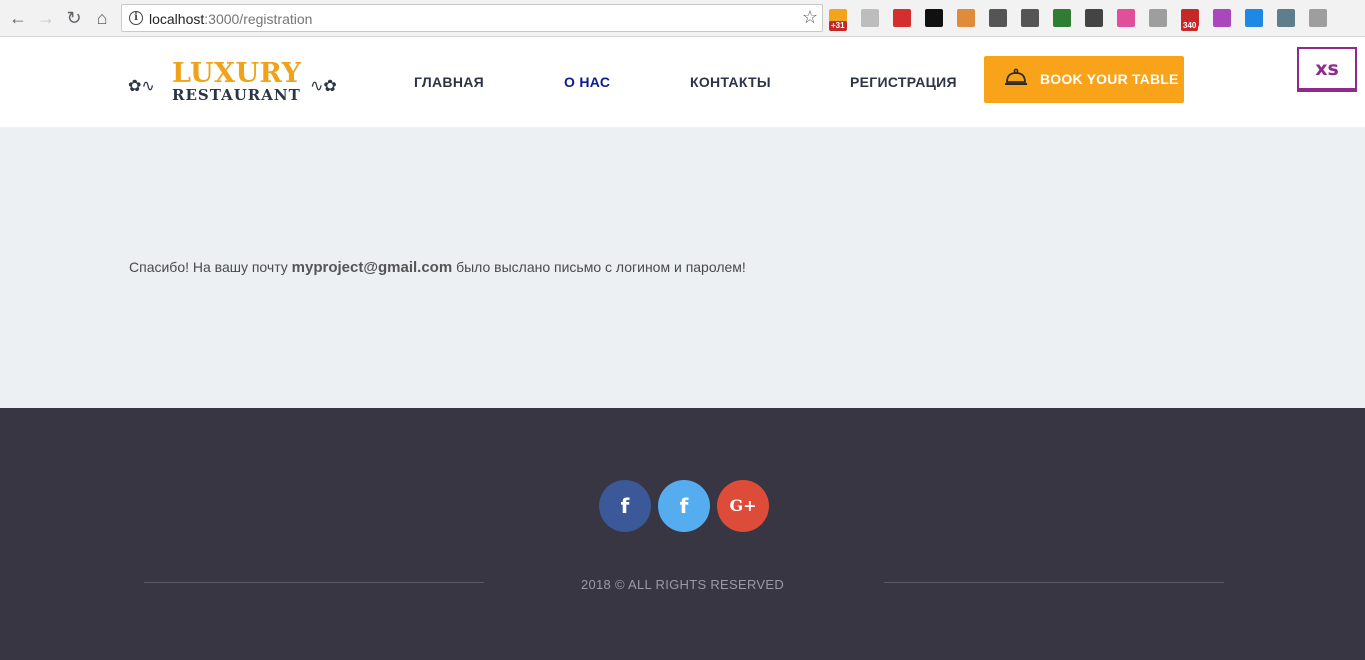 The width and height of the screenshot is (1365, 660). Describe the element at coordinates (1222, 18) in the screenshot. I see `lg-ext-icon` at that location.